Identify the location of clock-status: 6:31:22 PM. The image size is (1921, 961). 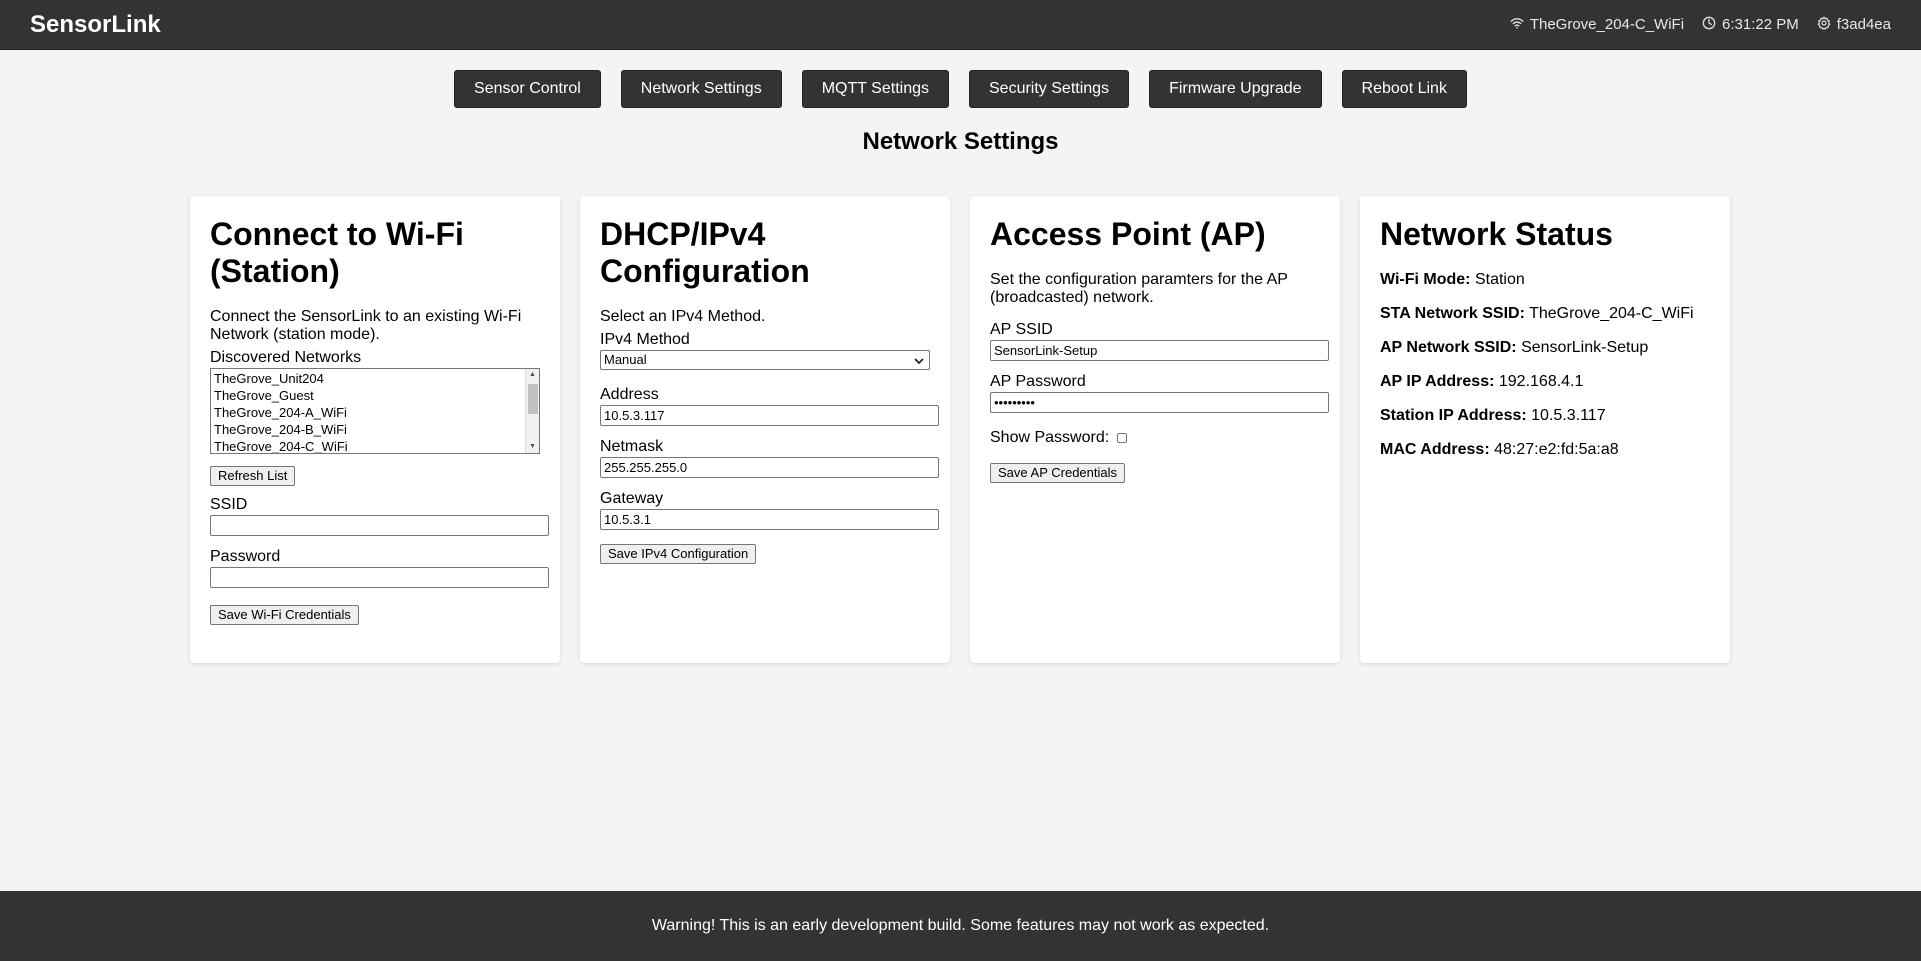
(1750, 25).